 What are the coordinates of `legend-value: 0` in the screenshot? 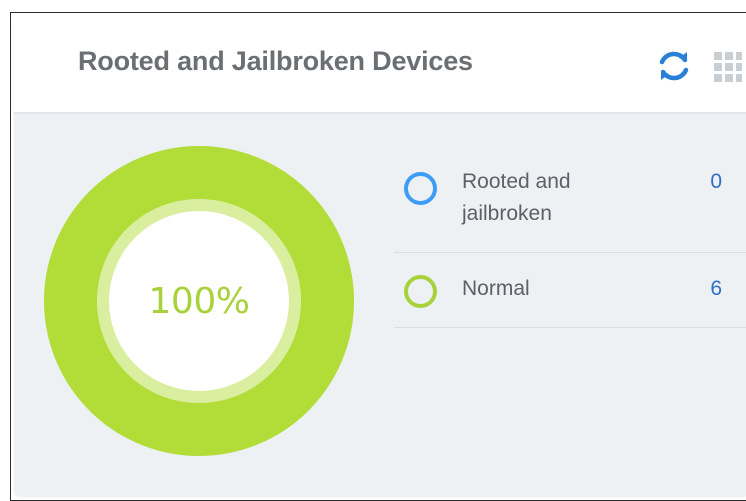 It's located at (716, 181).